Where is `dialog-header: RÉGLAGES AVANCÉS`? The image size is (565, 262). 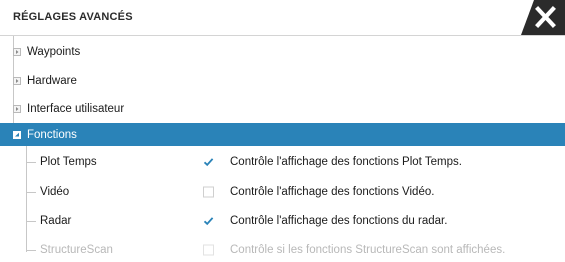
dialog-header: RÉGLAGES AVANCÉS is located at coordinates (282, 18).